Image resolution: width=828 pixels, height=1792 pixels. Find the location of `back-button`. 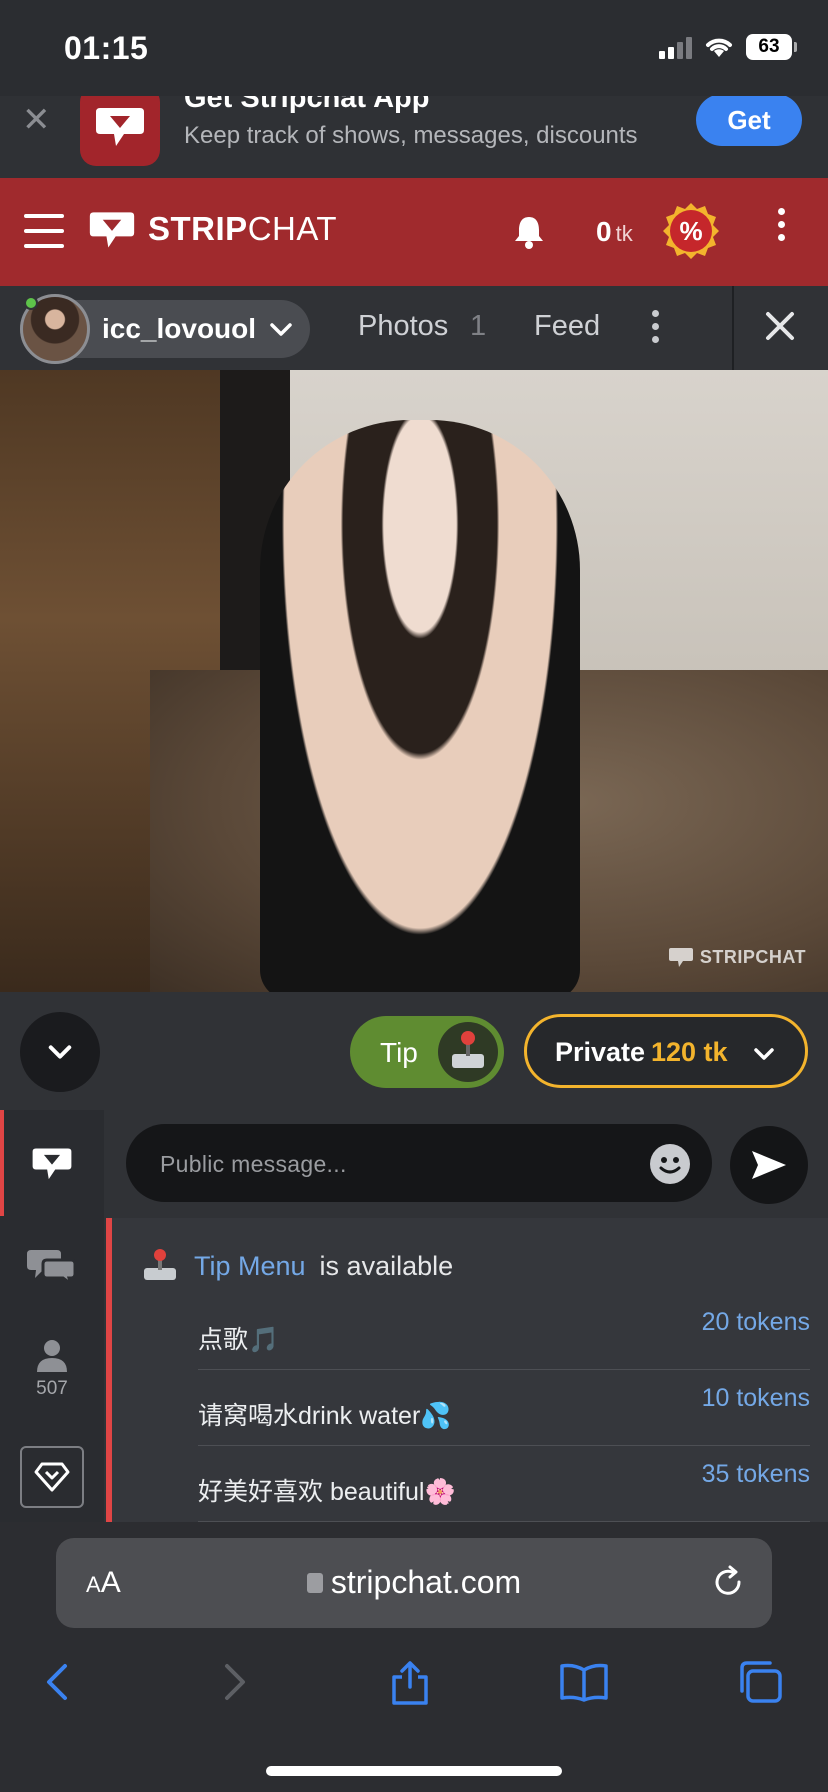

back-button is located at coordinates (58, 1682).